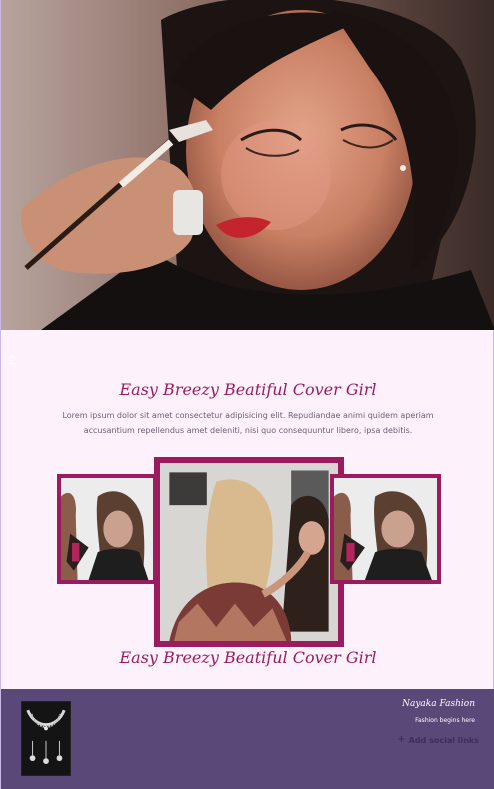 This screenshot has width=494, height=789. Describe the element at coordinates (12, 359) in the screenshot. I see `side-label: bs` at that location.